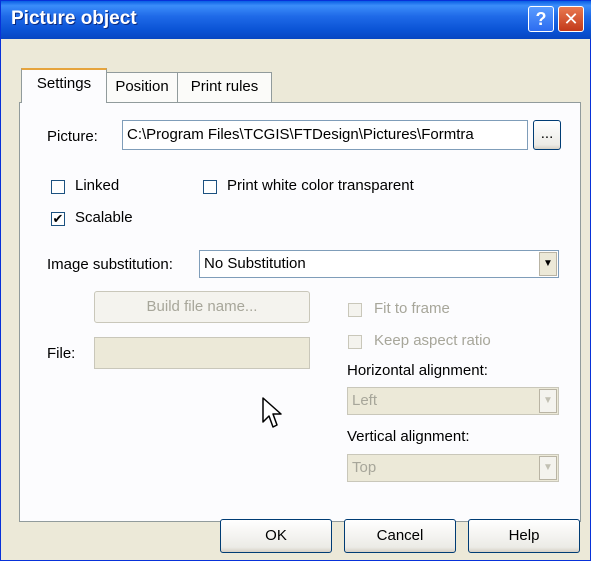  What do you see at coordinates (355, 310) in the screenshot?
I see `fit-to-frame-checkbox` at bounding box center [355, 310].